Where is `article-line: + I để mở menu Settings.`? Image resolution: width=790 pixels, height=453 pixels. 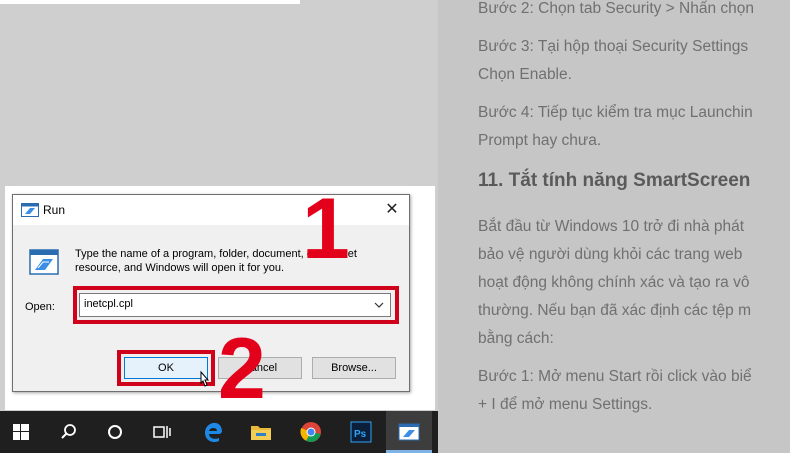
article-line: + I để mở menu Settings. is located at coordinates (565, 404).